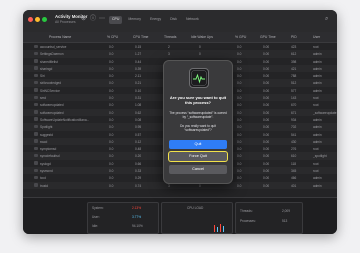 This screenshot has height=253, width=360. Describe the element at coordinates (294, 54) in the screenshot. I see `pid-cell: 612` at that location.